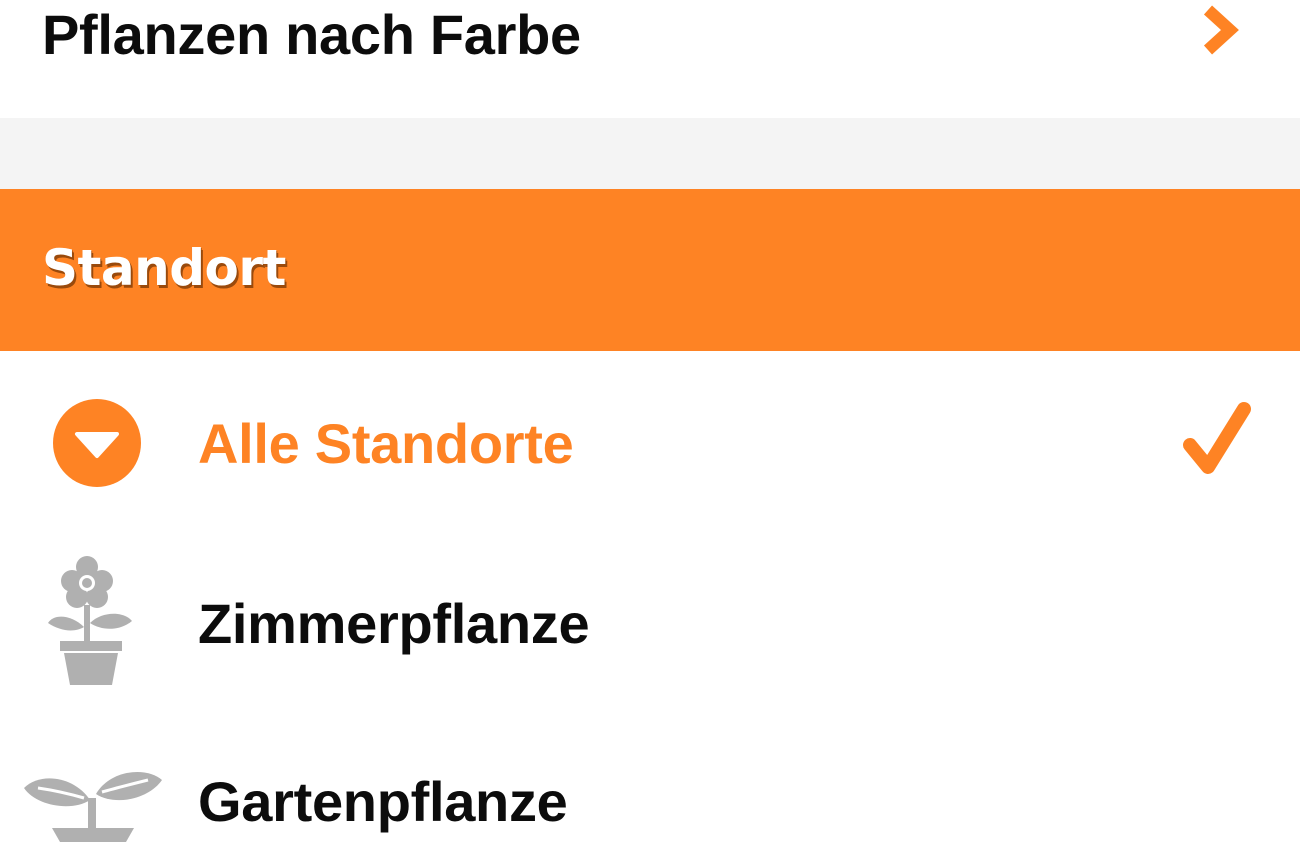 The width and height of the screenshot is (1300, 867). I want to click on checkmark-icon, so click(1217, 438).